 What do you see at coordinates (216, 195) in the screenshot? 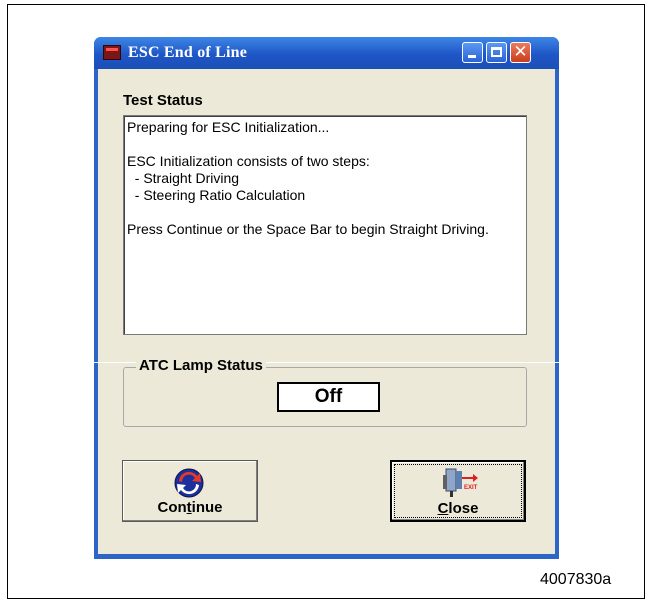
I see `status-line: - Steering Ratio Calculation` at bounding box center [216, 195].